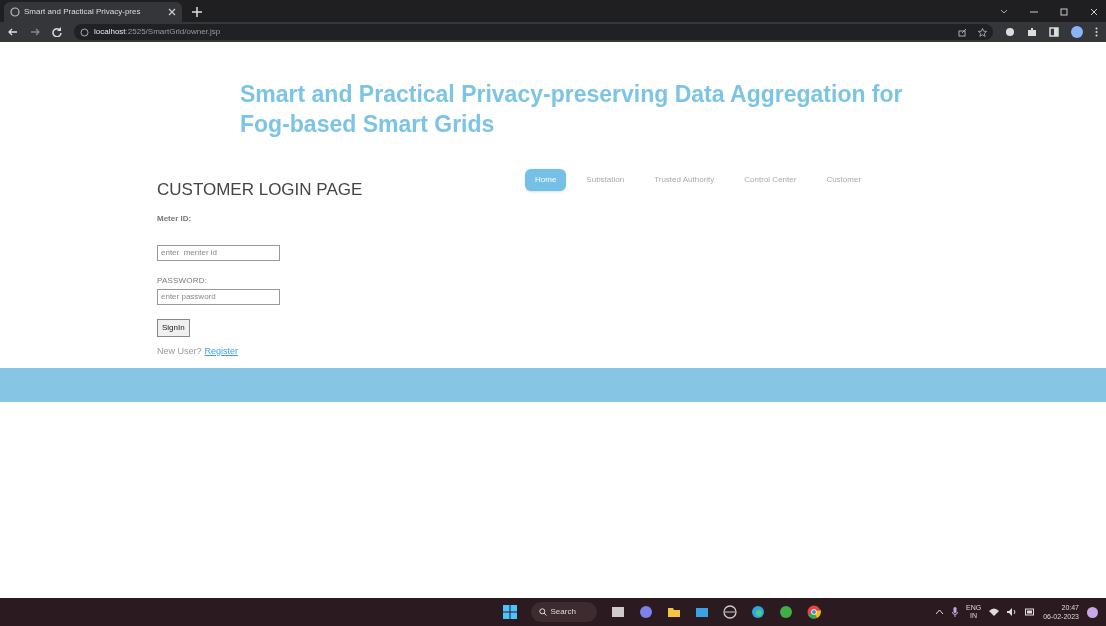 The width and height of the screenshot is (1106, 626). I want to click on mail-icon, so click(701, 612).